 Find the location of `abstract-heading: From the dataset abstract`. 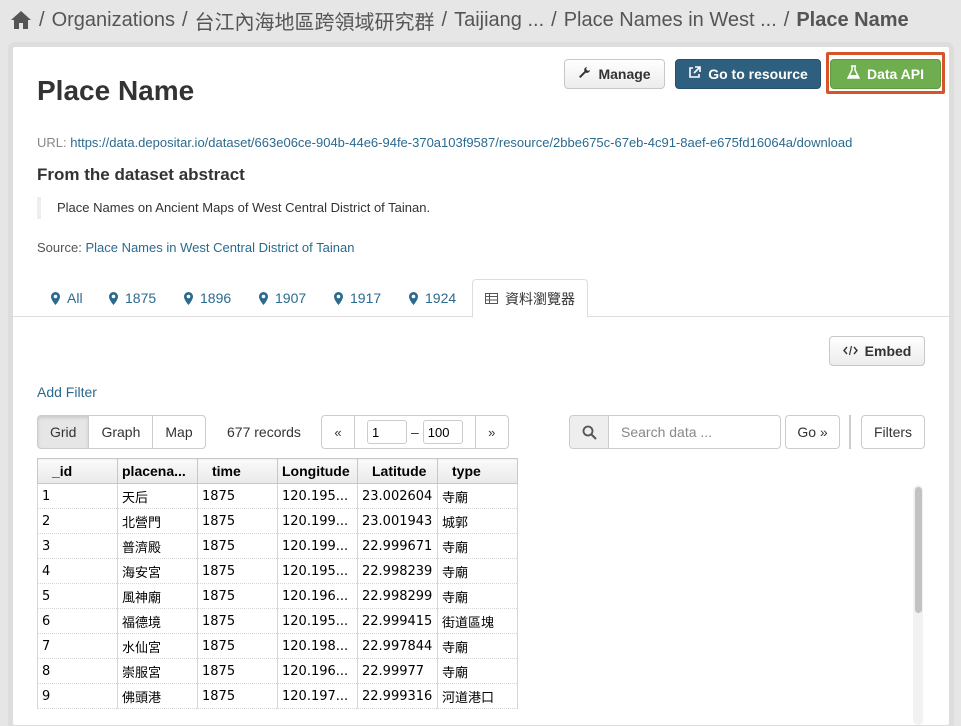

abstract-heading: From the dataset abstract is located at coordinates (141, 174).